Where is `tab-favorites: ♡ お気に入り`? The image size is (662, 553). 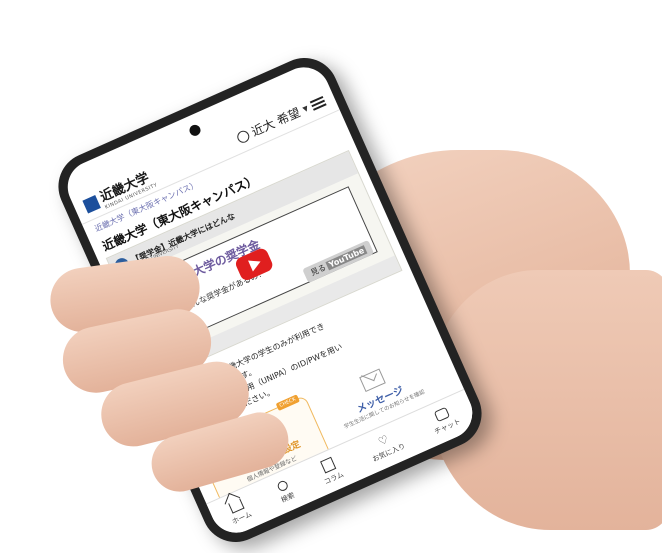 tab-favorites: ♡ お気に入り is located at coordinates (385, 446).